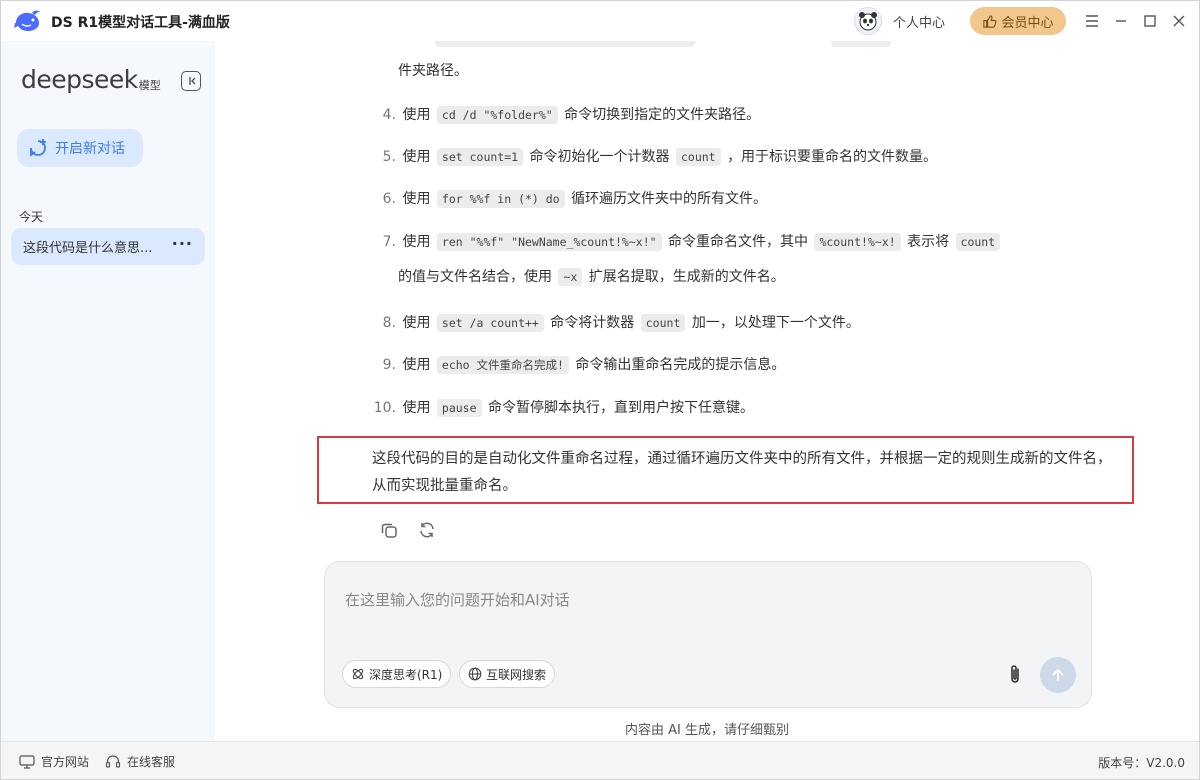 Image resolution: width=1200 pixels, height=780 pixels. I want to click on panda-avatar-icon, so click(868, 21).